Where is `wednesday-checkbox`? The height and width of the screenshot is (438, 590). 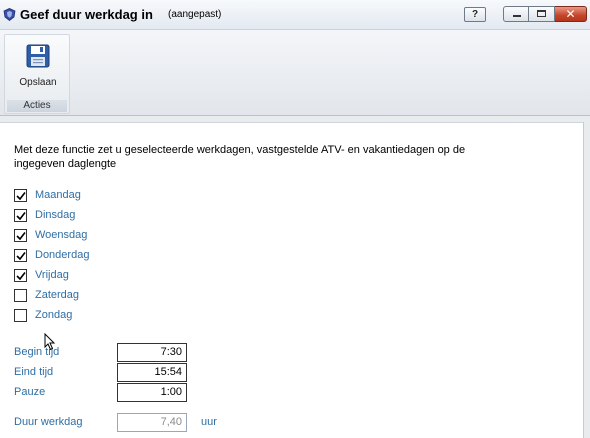 wednesday-checkbox is located at coordinates (20, 235).